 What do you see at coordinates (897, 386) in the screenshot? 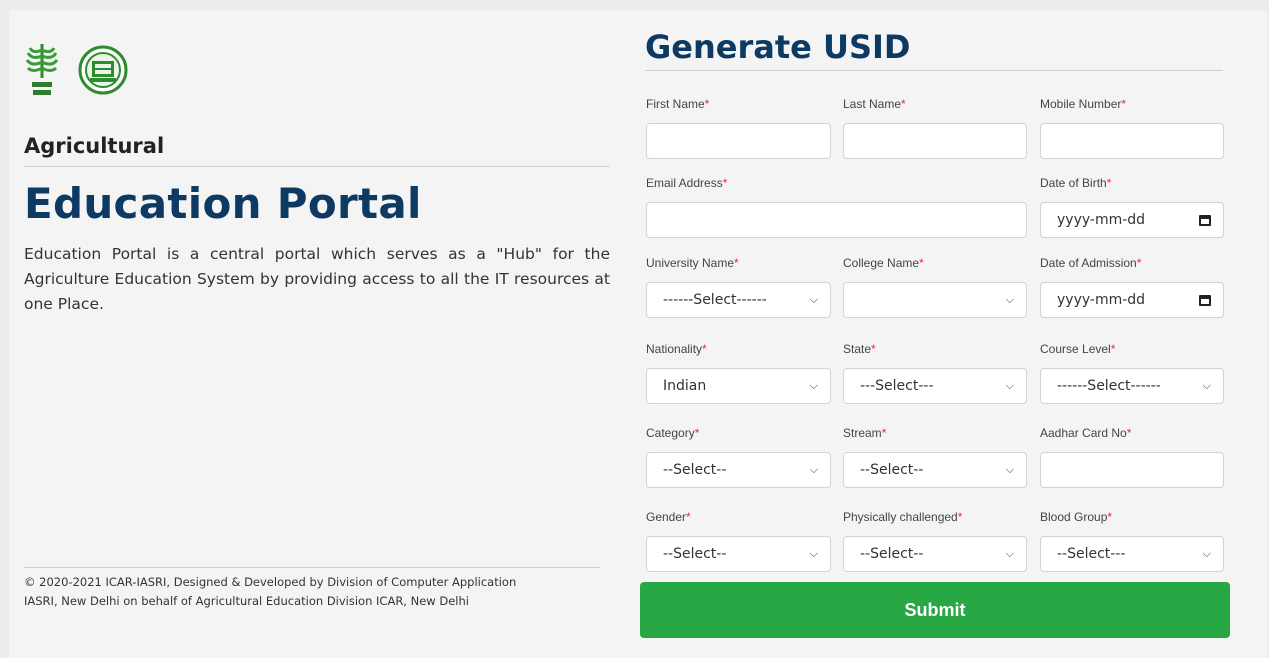
I see `state-selected: ---Select---` at bounding box center [897, 386].